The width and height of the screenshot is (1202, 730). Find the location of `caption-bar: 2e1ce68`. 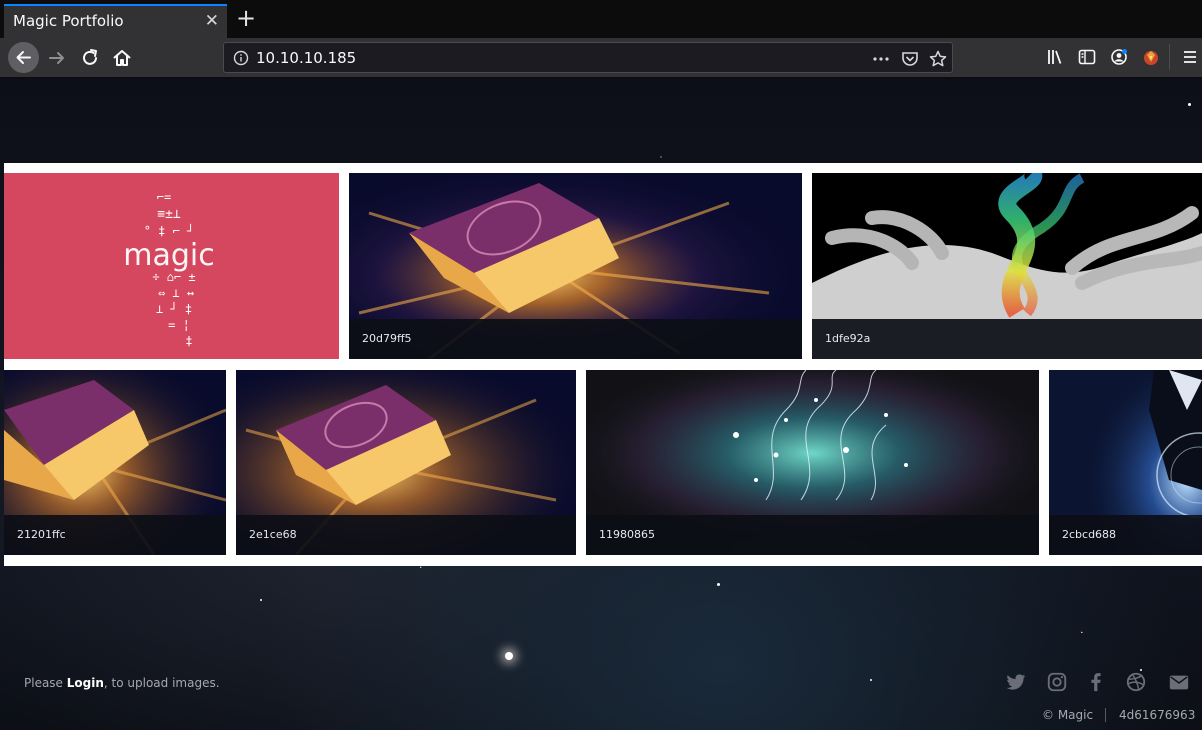

caption-bar: 2e1ce68 is located at coordinates (406, 535).